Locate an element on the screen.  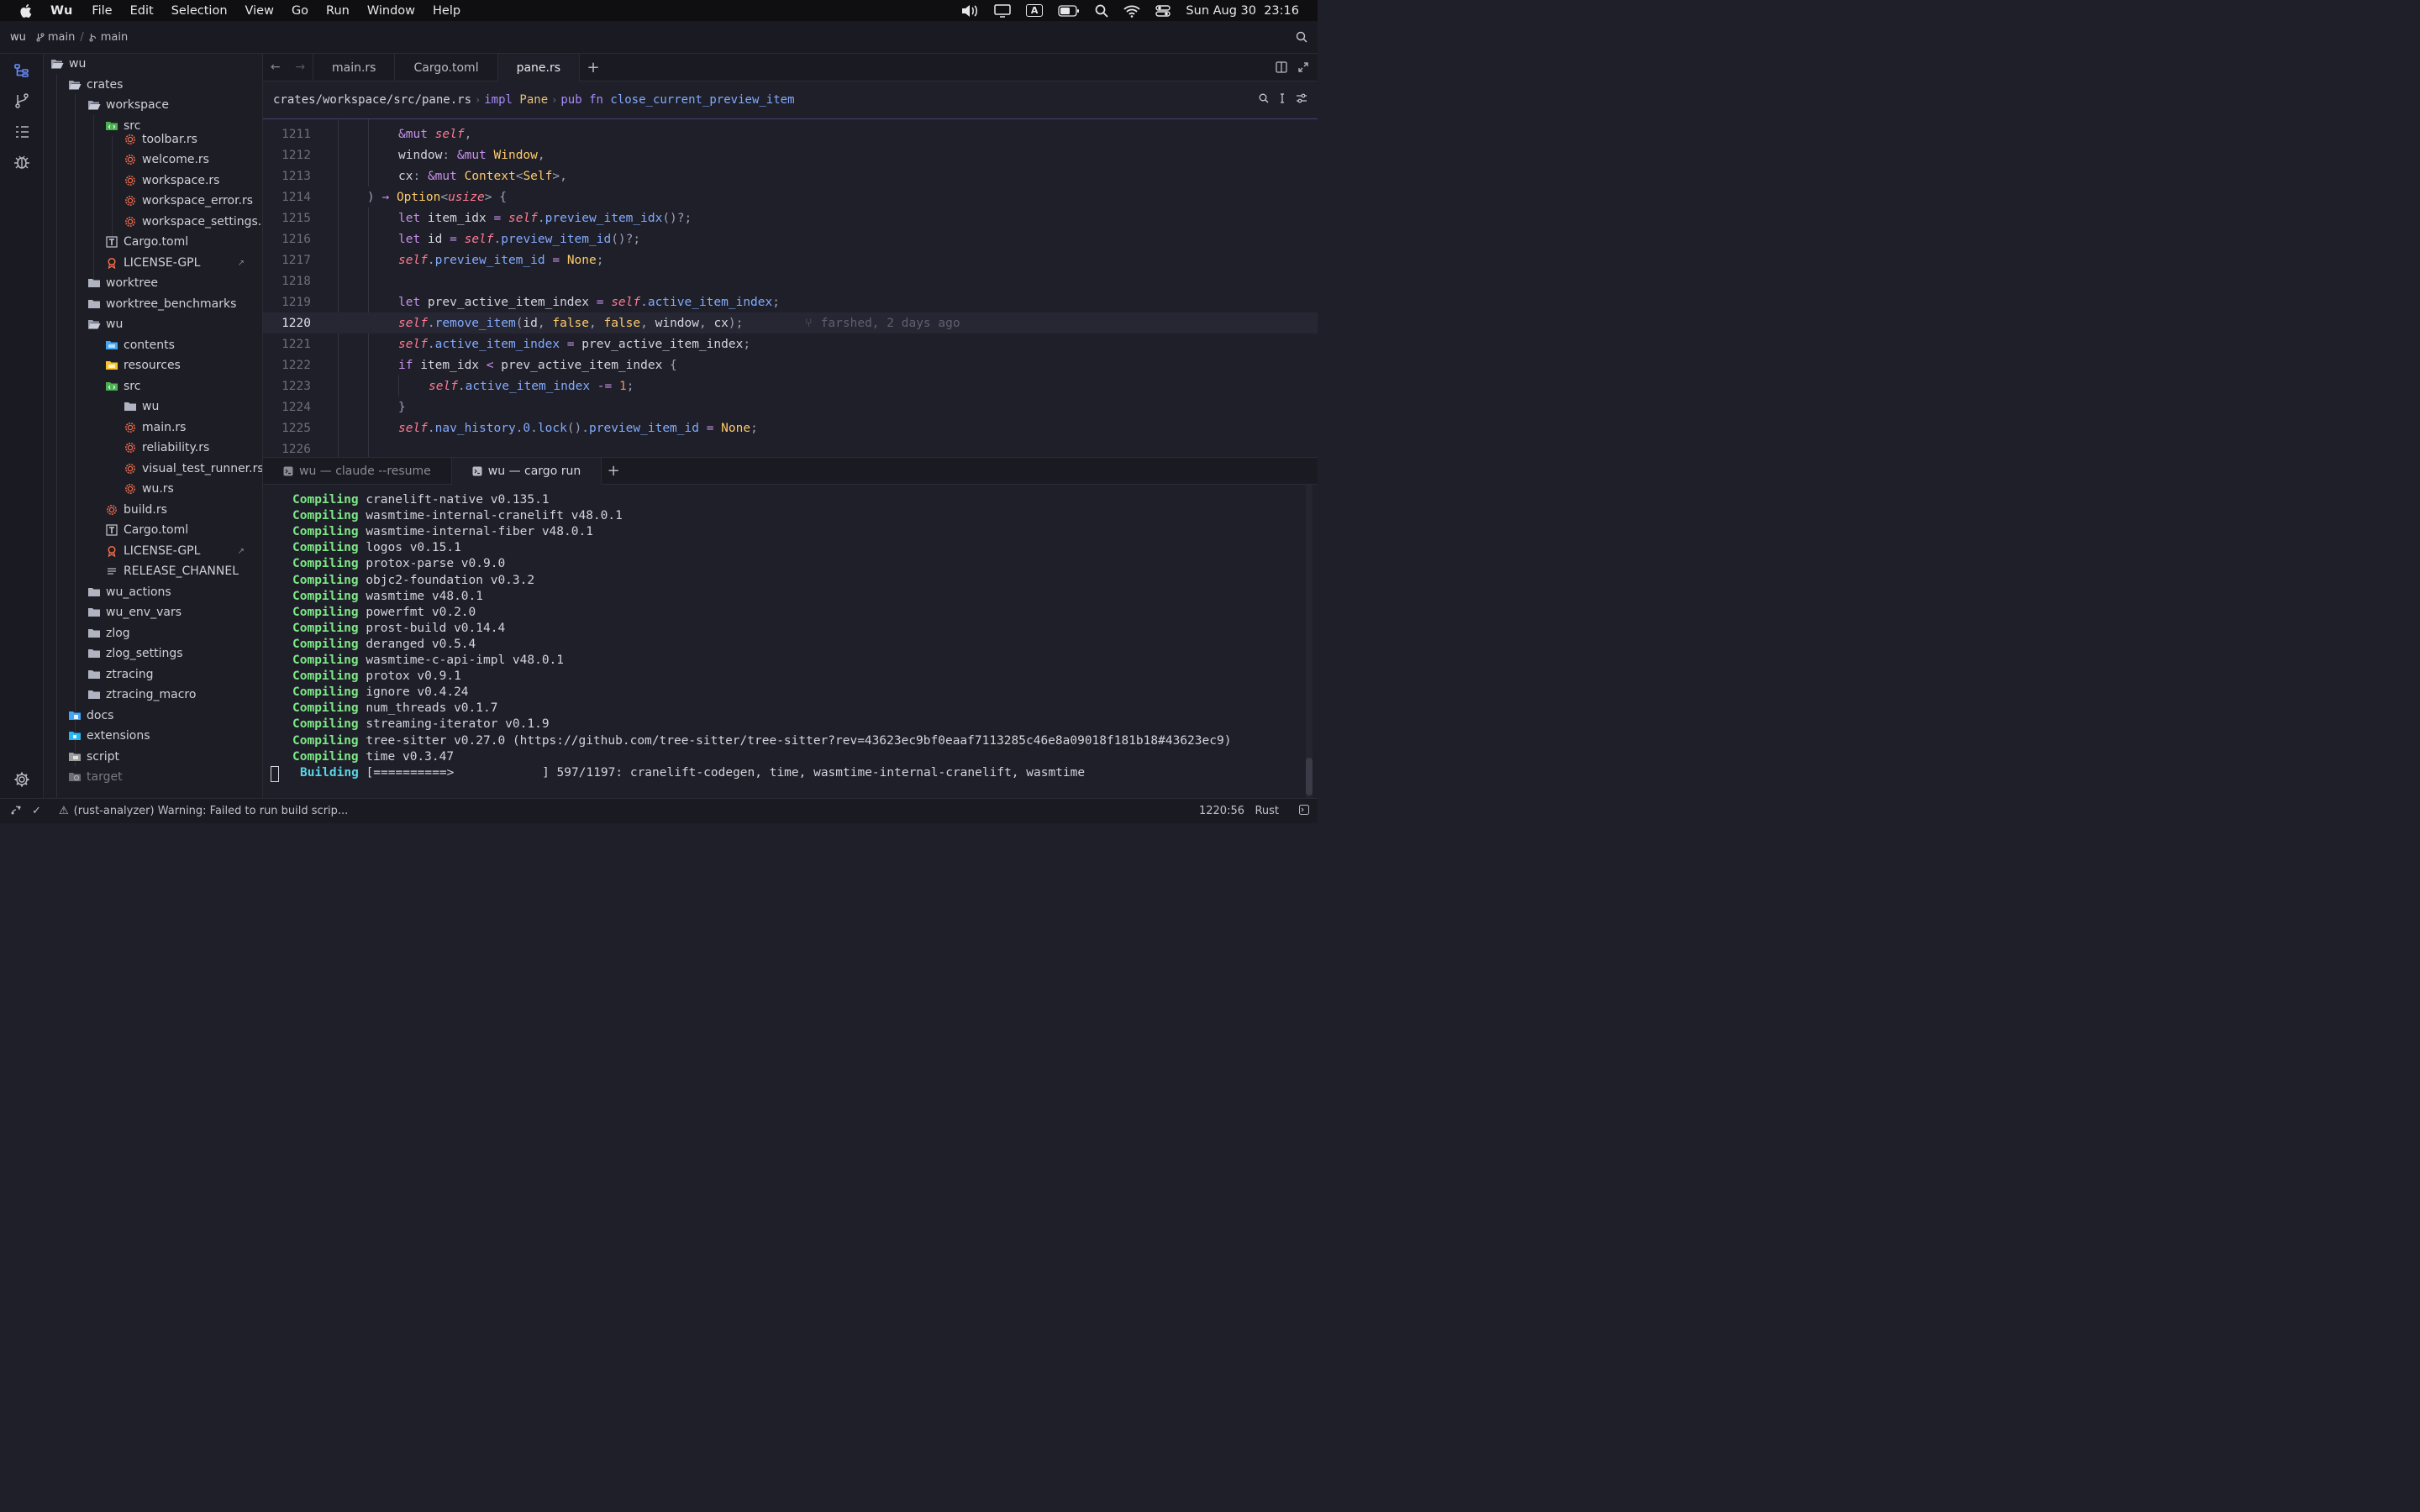
terminal-scrollbar is located at coordinates (1309, 641).